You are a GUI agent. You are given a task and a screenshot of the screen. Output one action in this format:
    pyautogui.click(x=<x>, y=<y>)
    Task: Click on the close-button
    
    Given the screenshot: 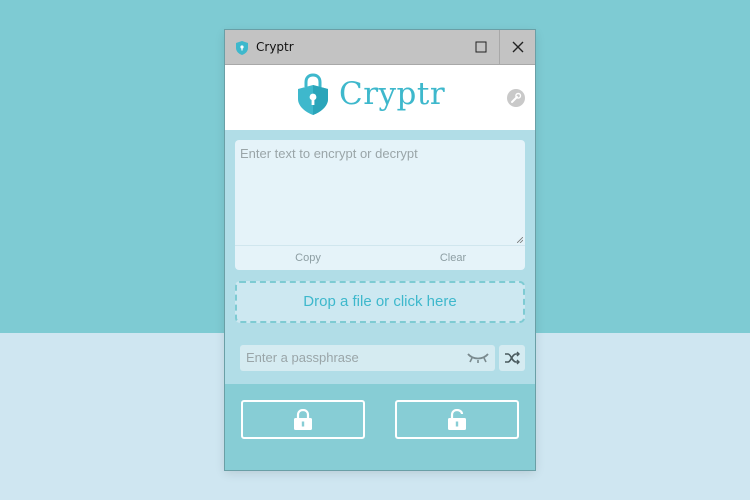 What is the action you would take?
    pyautogui.click(x=517, y=47)
    